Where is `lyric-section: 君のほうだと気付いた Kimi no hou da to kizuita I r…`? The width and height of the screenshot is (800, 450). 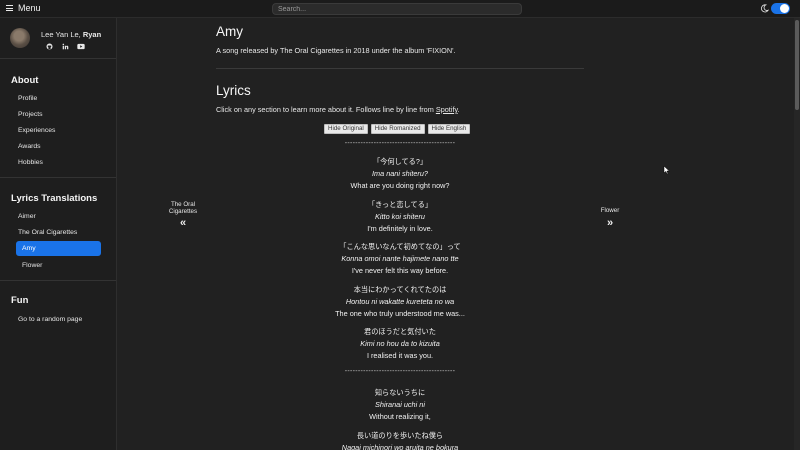 lyric-section: 君のほうだと気付いた Kimi no hou da to kizuita I r… is located at coordinates (400, 344).